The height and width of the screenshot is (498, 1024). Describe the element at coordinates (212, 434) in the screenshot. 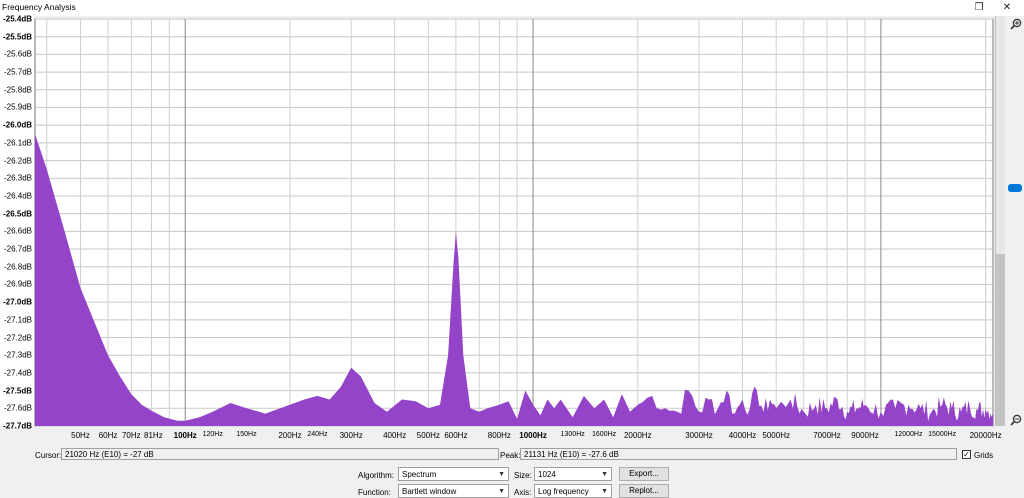

I see `x-tick-label: 120Hz` at that location.